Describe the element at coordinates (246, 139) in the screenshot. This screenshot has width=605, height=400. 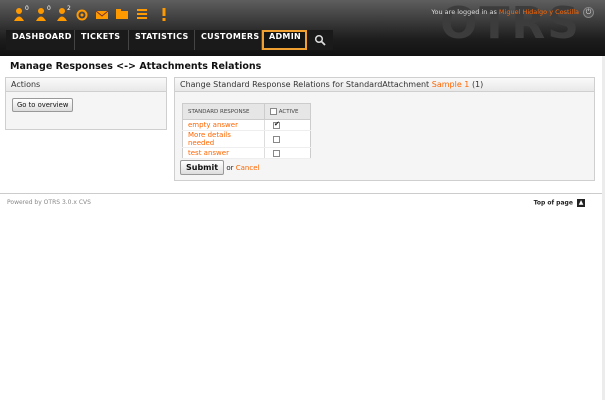
I see `table-row: More details needed` at that location.